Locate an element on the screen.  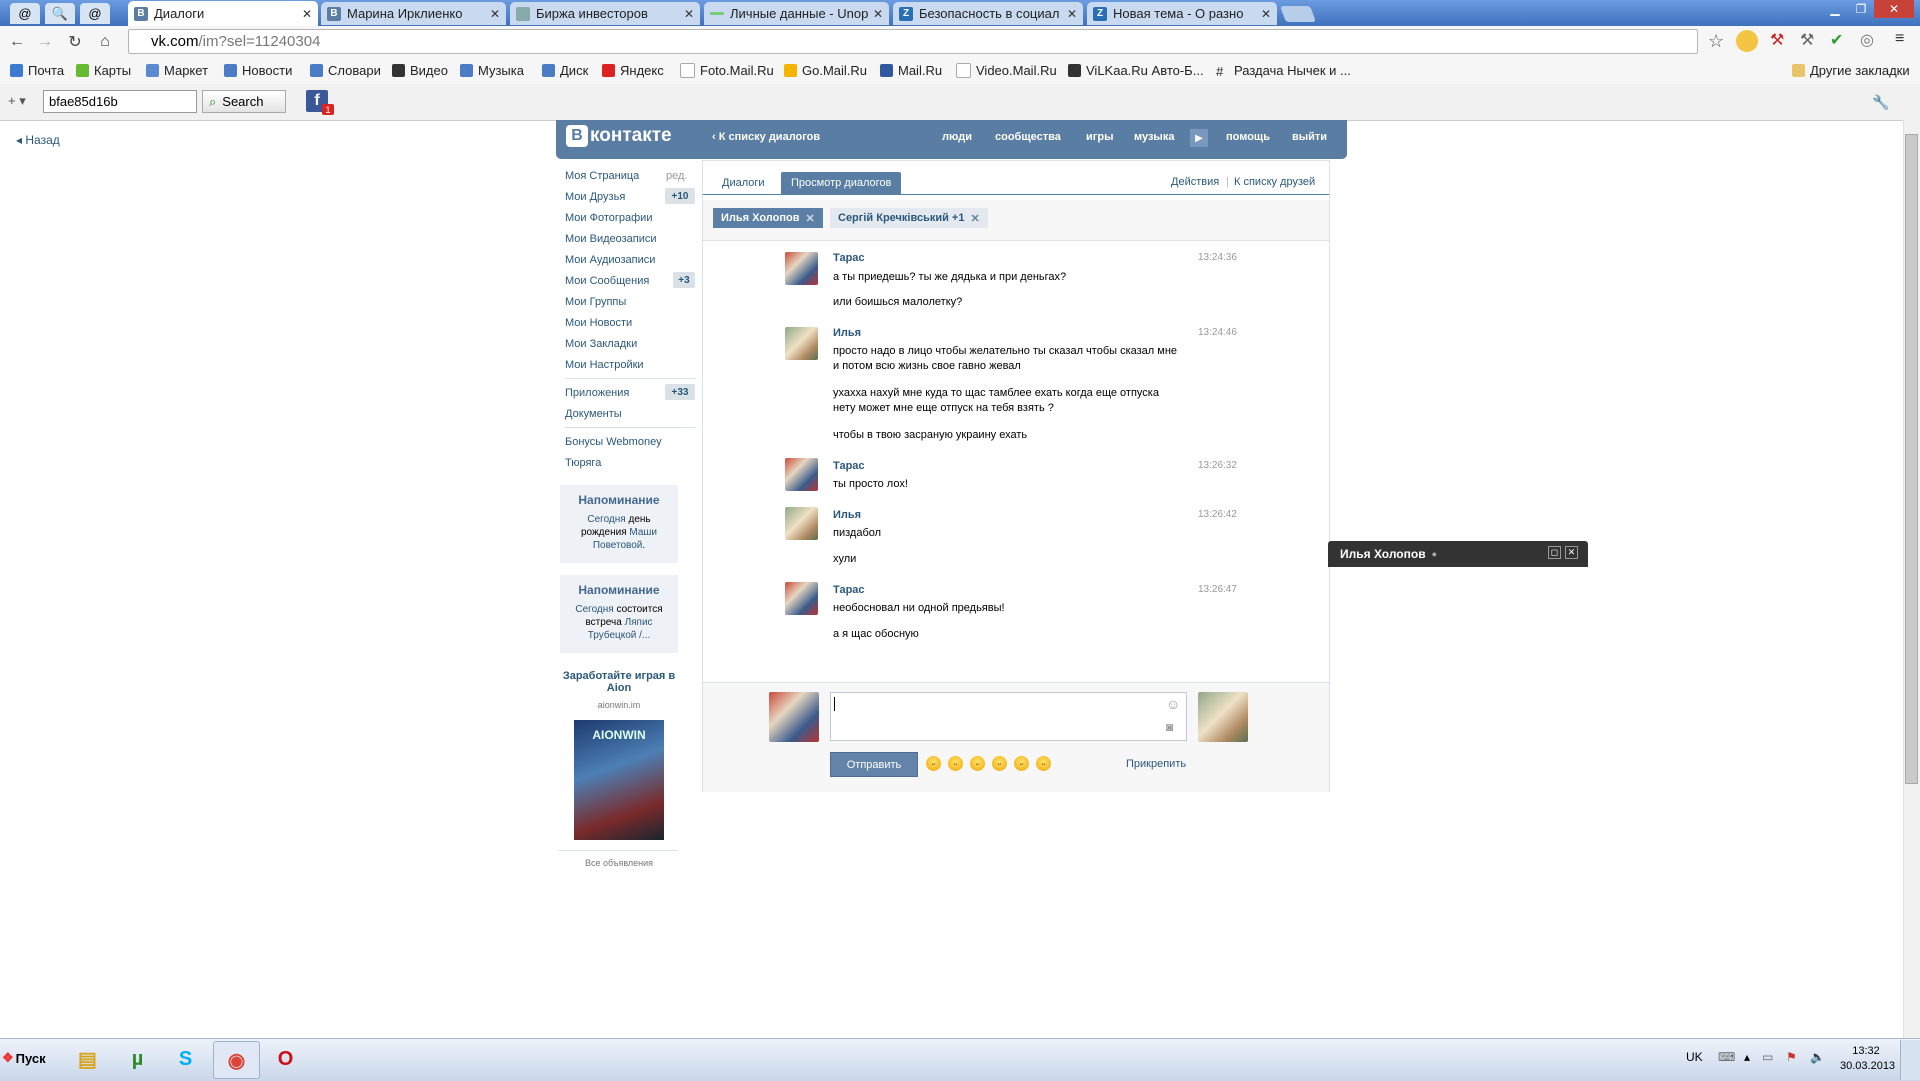
bookmark-slovari: Словари is located at coordinates (345, 70).